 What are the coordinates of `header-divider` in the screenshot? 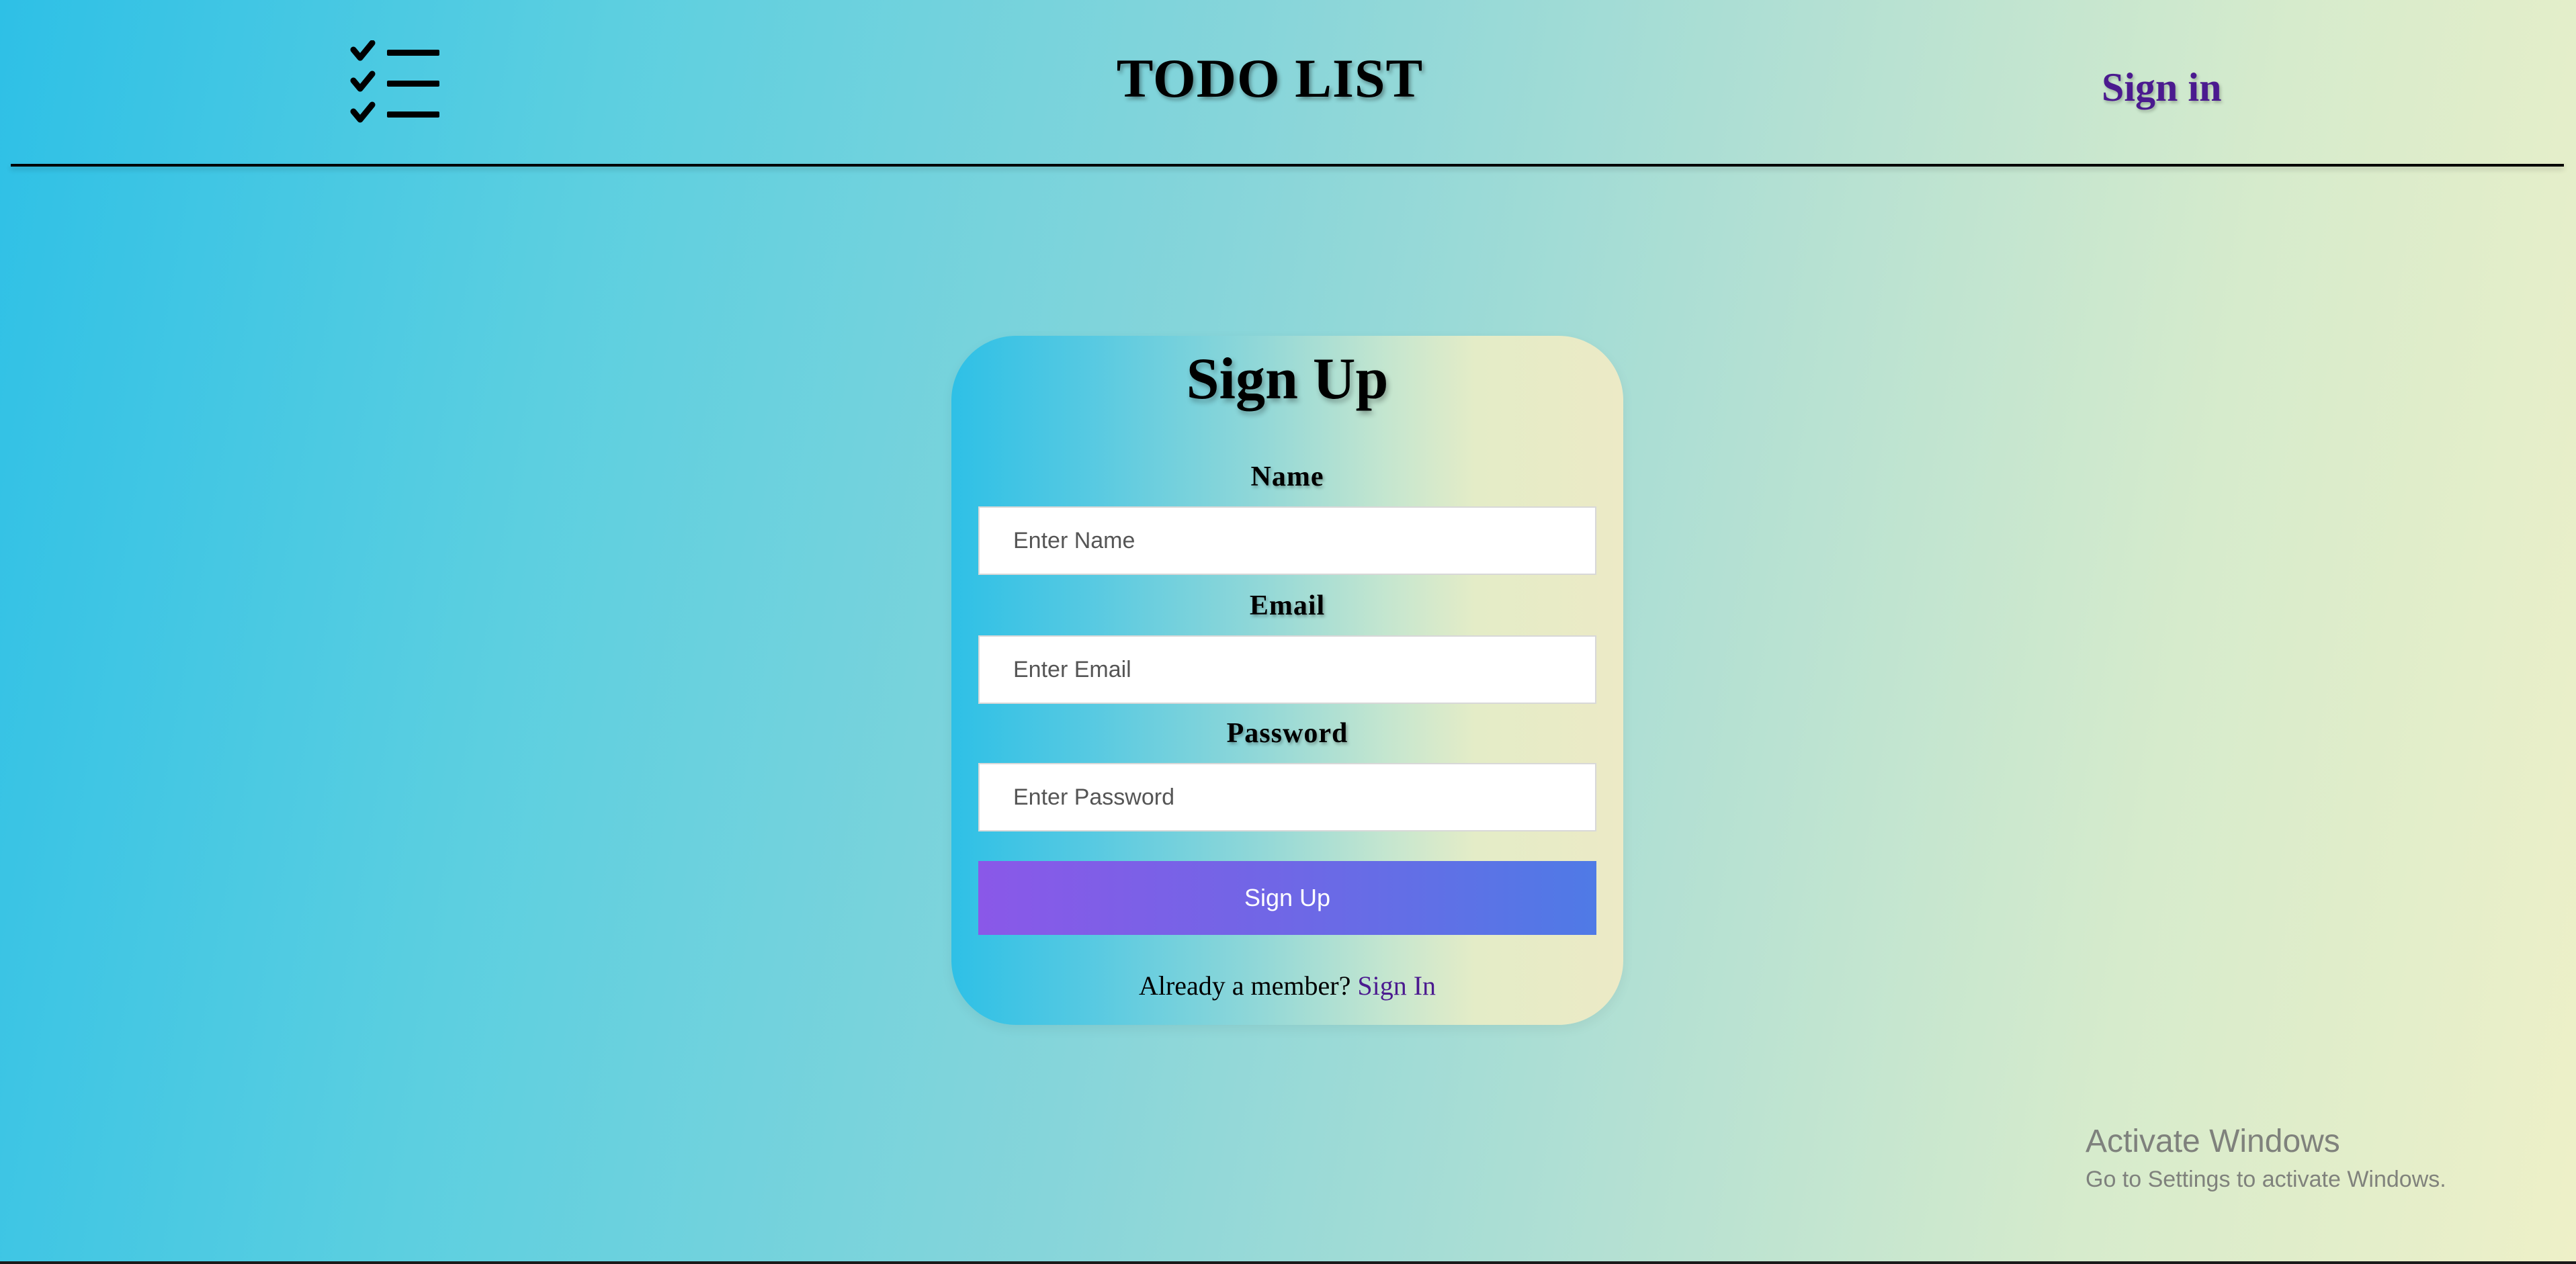 It's located at (1287, 165).